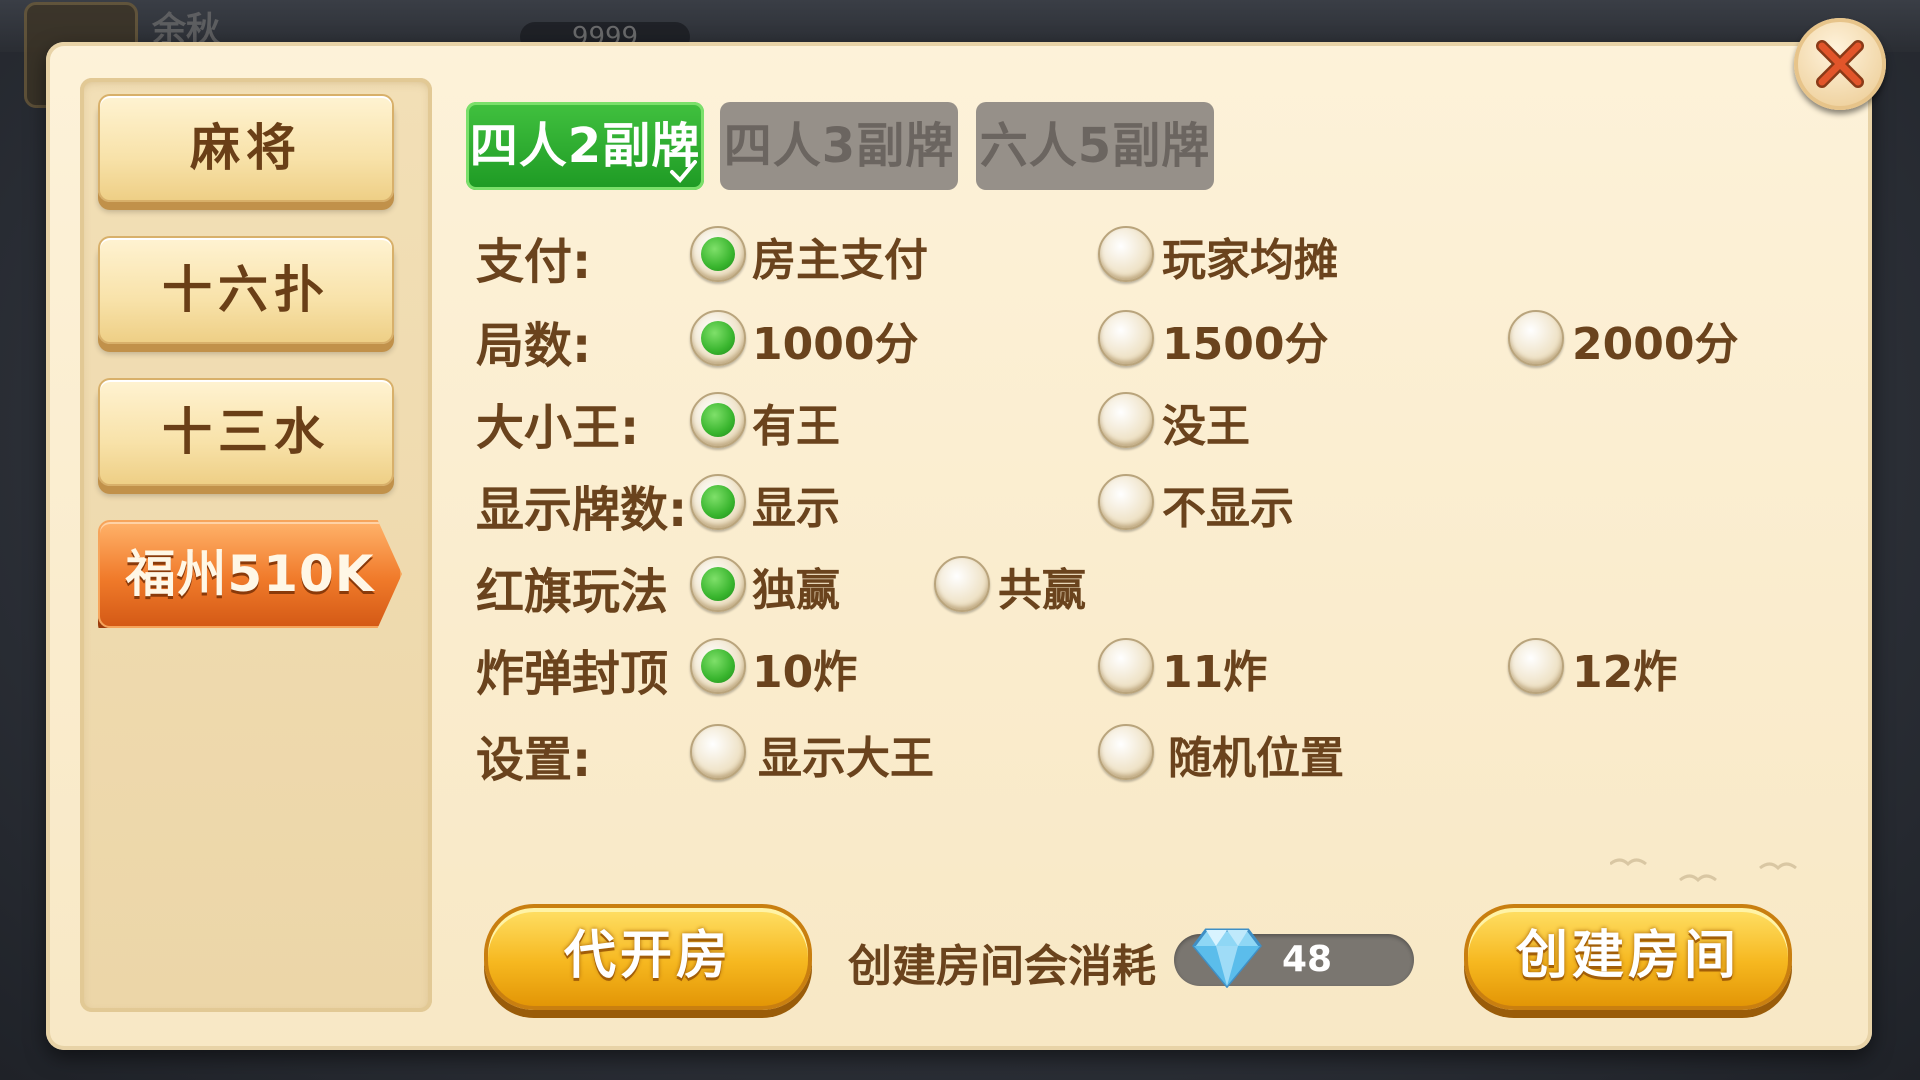 This screenshot has height=1080, width=1920. Describe the element at coordinates (1307, 959) in the screenshot. I see `diamond-cost-value: 48` at that location.